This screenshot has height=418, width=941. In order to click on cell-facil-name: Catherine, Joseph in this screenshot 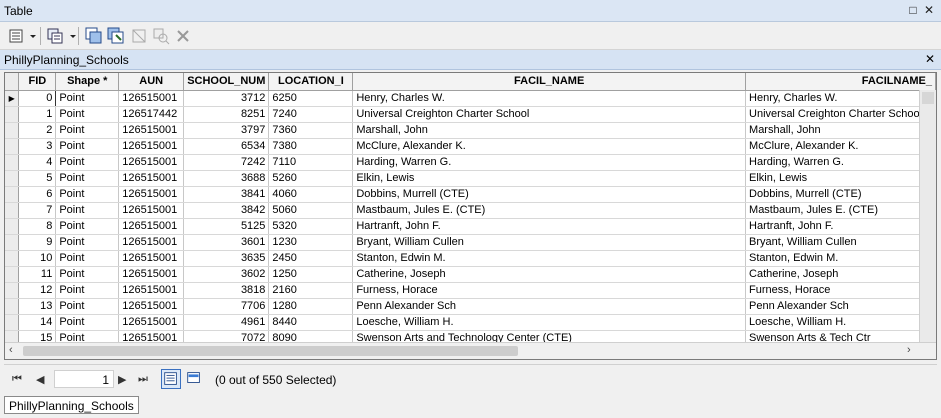, I will do `click(549, 274)`.